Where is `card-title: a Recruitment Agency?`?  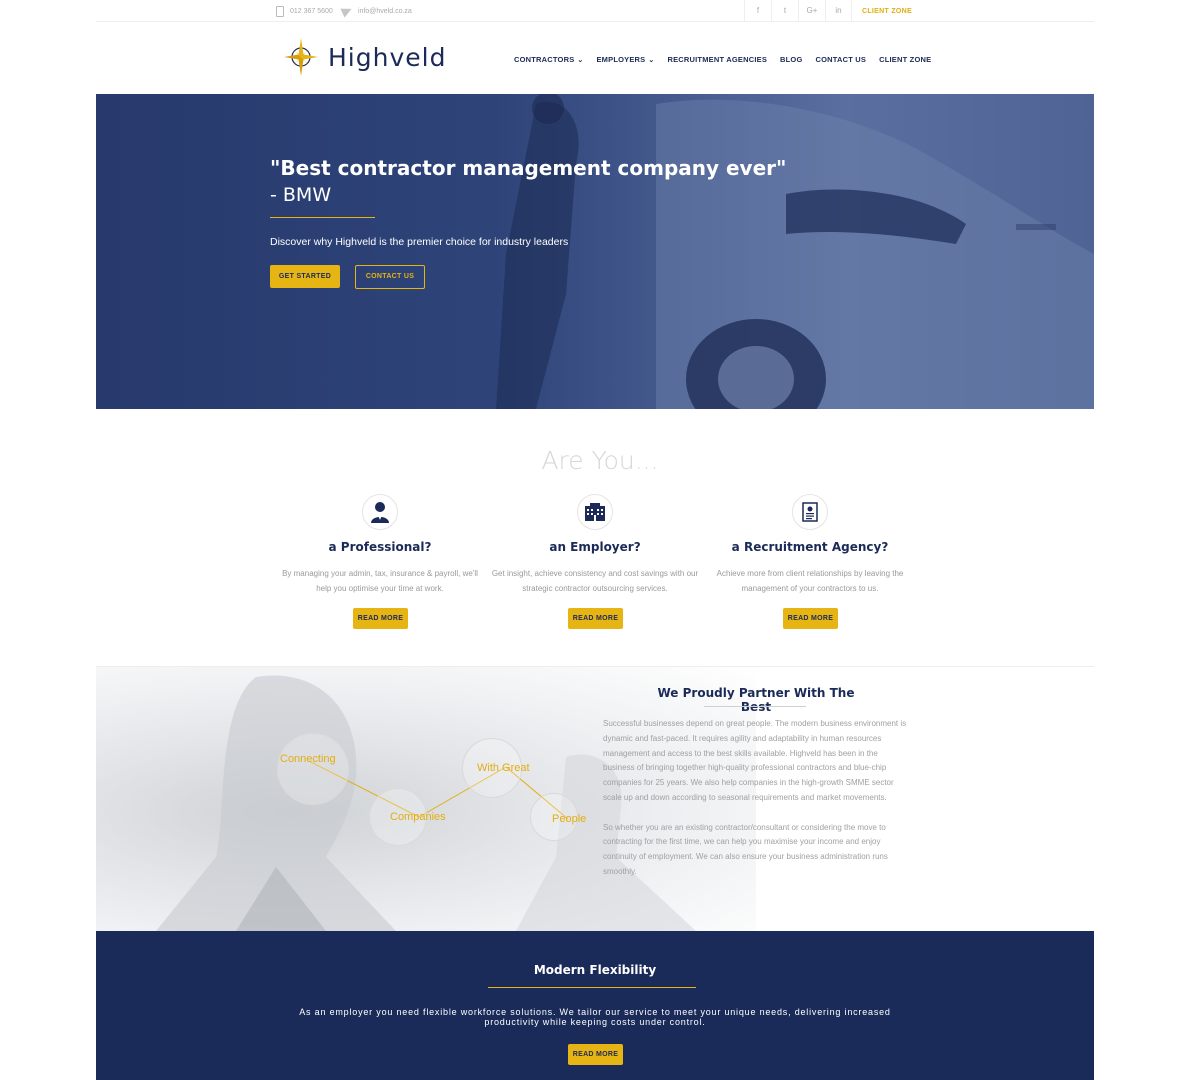
card-title: a Recruitment Agency? is located at coordinates (810, 547).